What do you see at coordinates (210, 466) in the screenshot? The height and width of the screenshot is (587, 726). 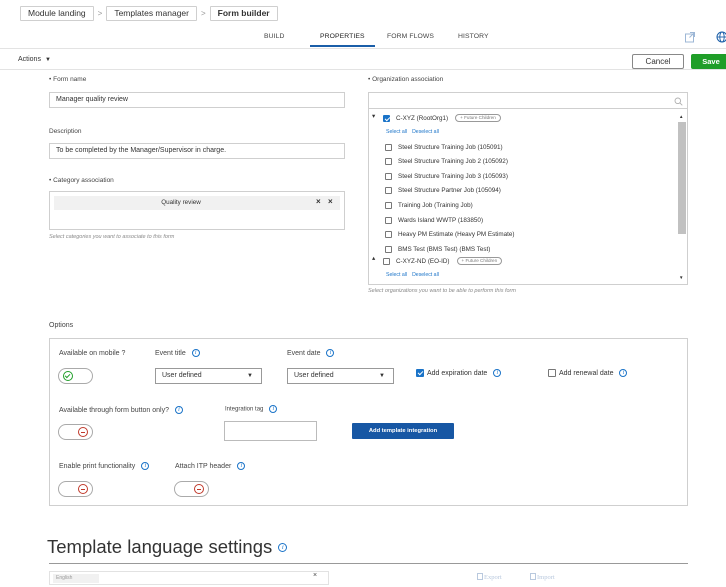 I see `attach-itp-label: Attach ITP header i` at bounding box center [210, 466].